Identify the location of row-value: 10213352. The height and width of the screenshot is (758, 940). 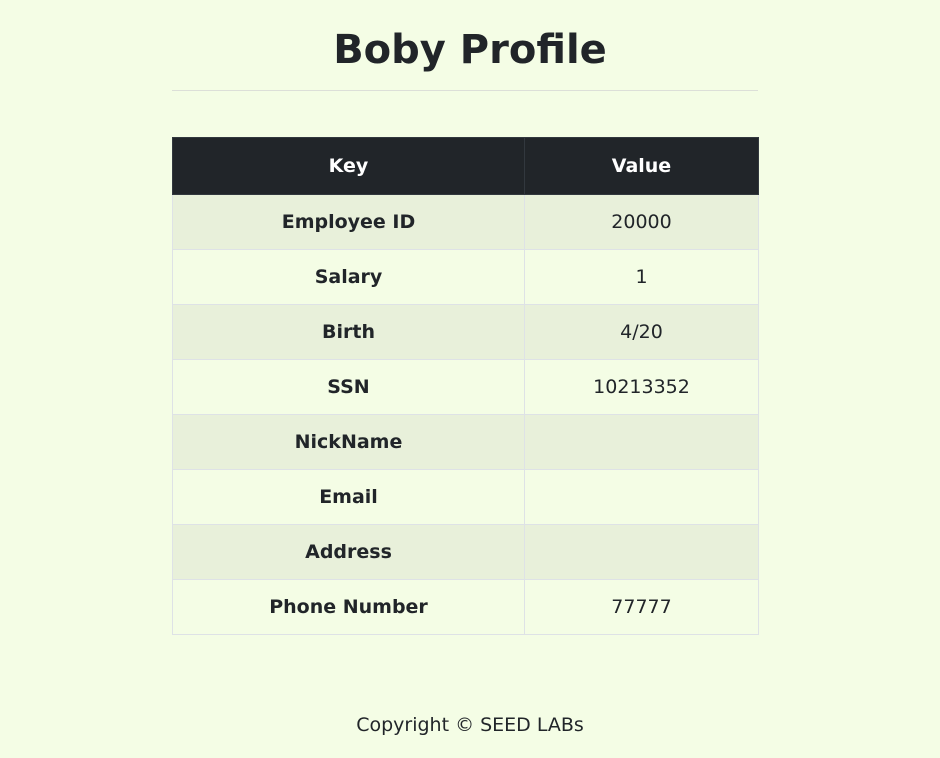
(641, 387).